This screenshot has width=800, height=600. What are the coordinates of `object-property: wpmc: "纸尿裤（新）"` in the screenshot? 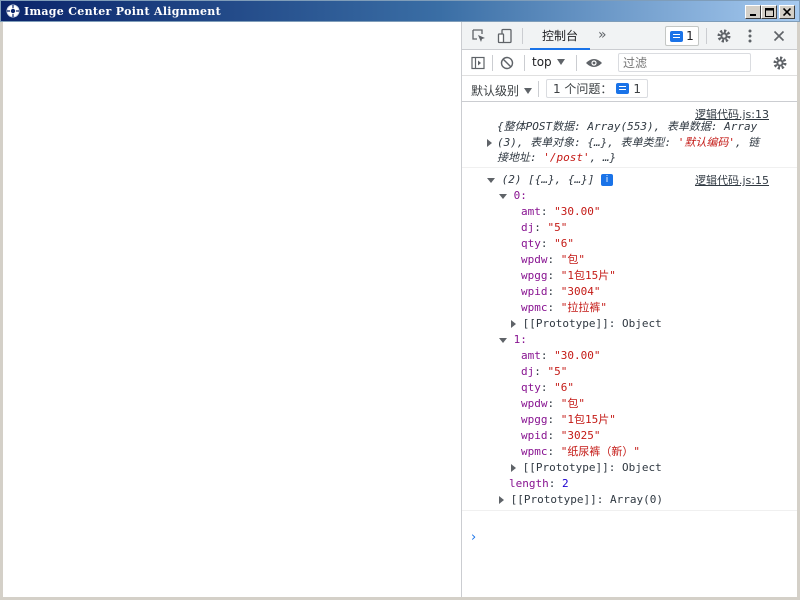 It's located at (580, 451).